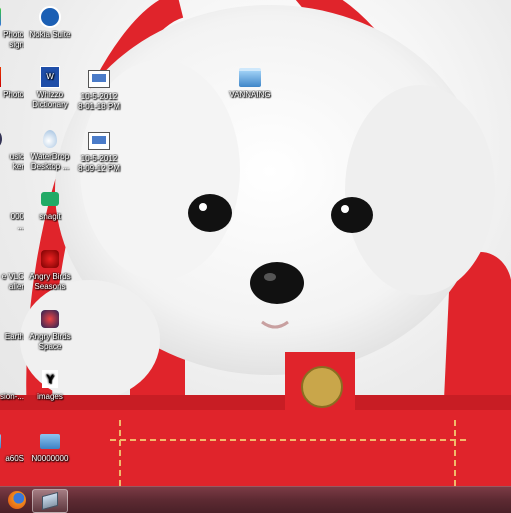  I want to click on desktop-icon-angry-birds-space: Angry Birds Space, so click(50, 330).